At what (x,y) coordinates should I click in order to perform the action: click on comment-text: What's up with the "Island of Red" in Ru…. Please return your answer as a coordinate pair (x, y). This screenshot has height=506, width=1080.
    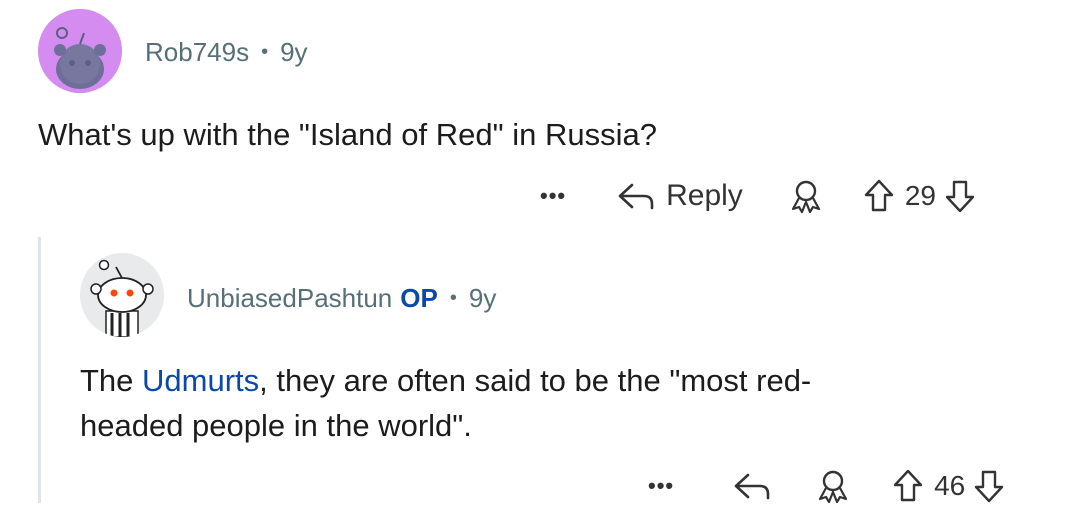
    Looking at the image, I should click on (347, 134).